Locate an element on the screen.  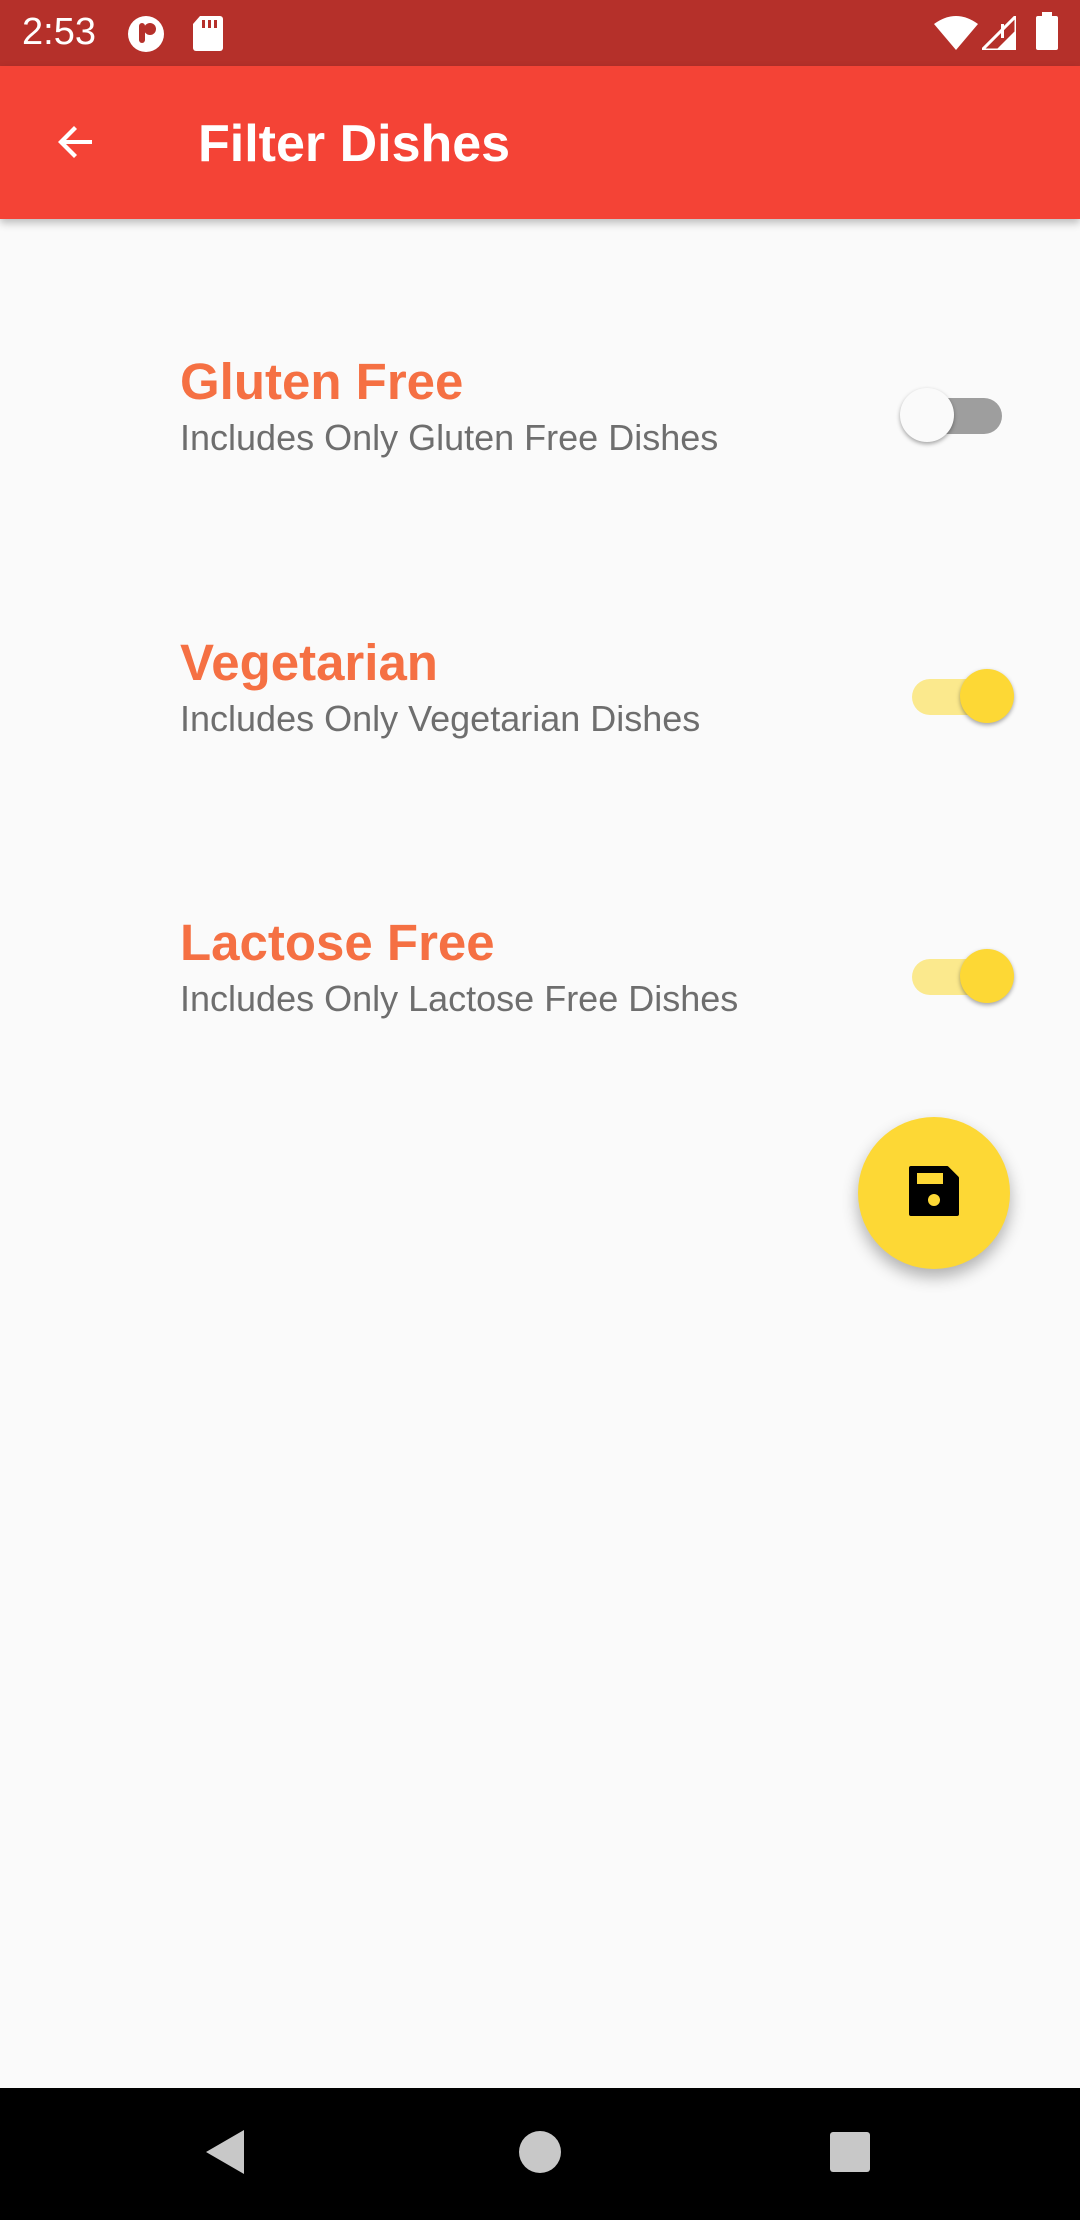
save-icon is located at coordinates (934, 1193).